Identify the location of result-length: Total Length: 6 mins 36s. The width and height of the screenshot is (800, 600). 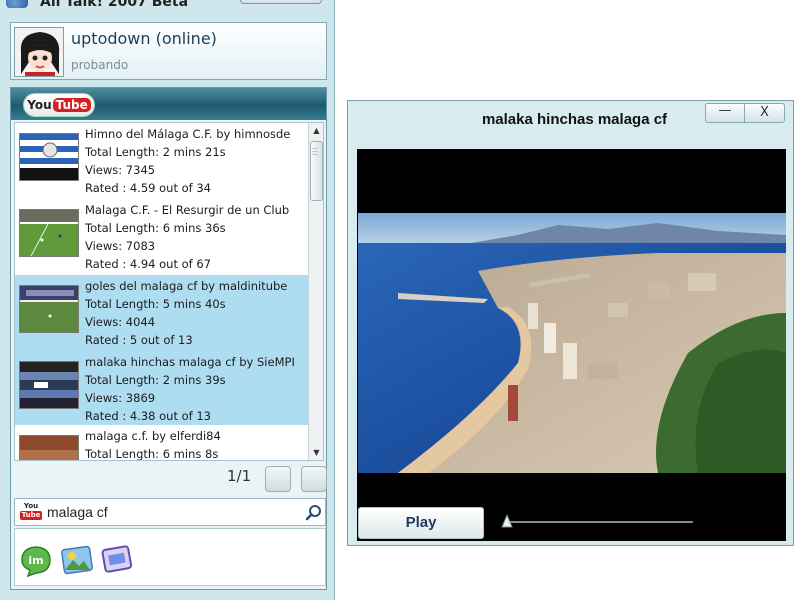
(155, 228).